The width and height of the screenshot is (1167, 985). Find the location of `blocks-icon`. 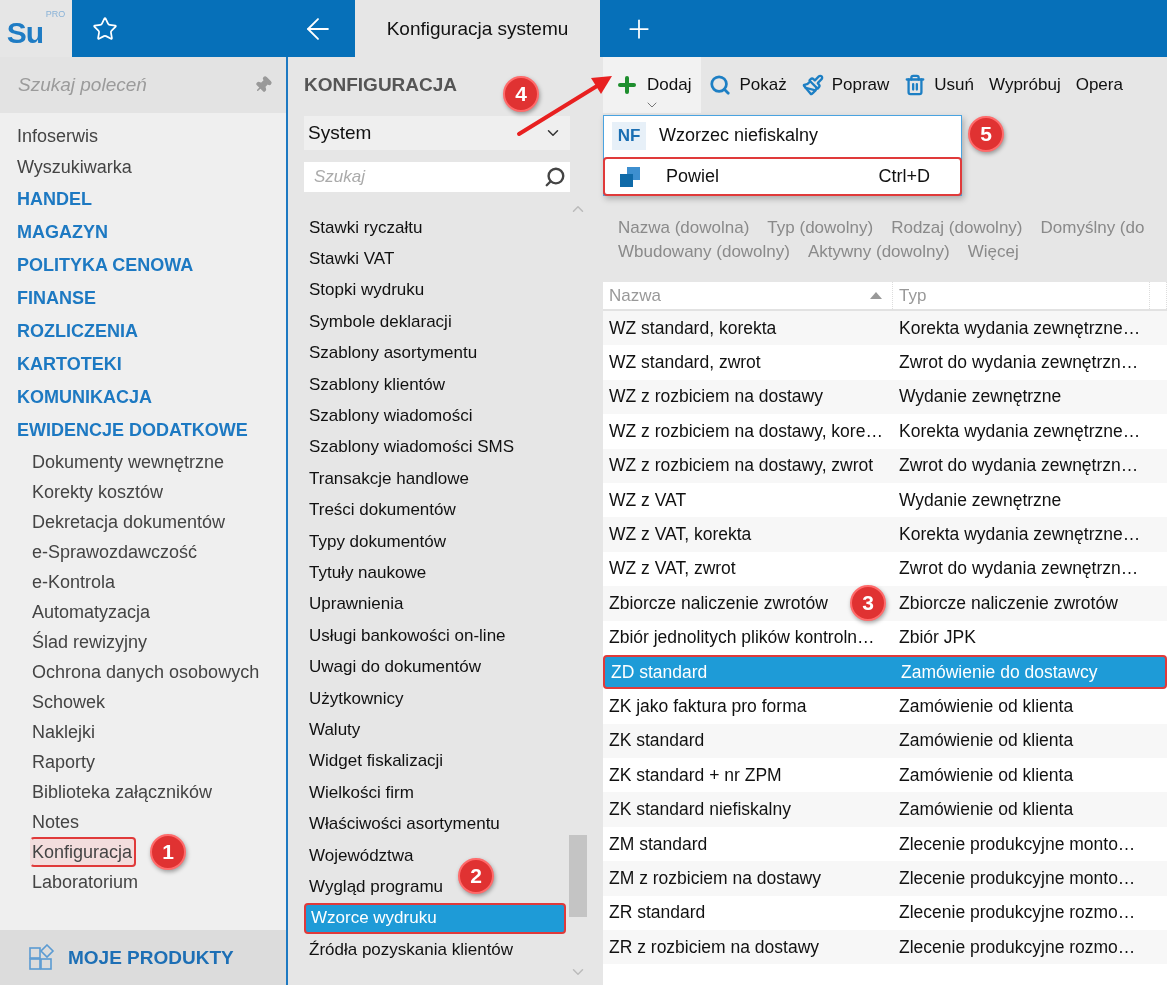

blocks-icon is located at coordinates (42, 957).